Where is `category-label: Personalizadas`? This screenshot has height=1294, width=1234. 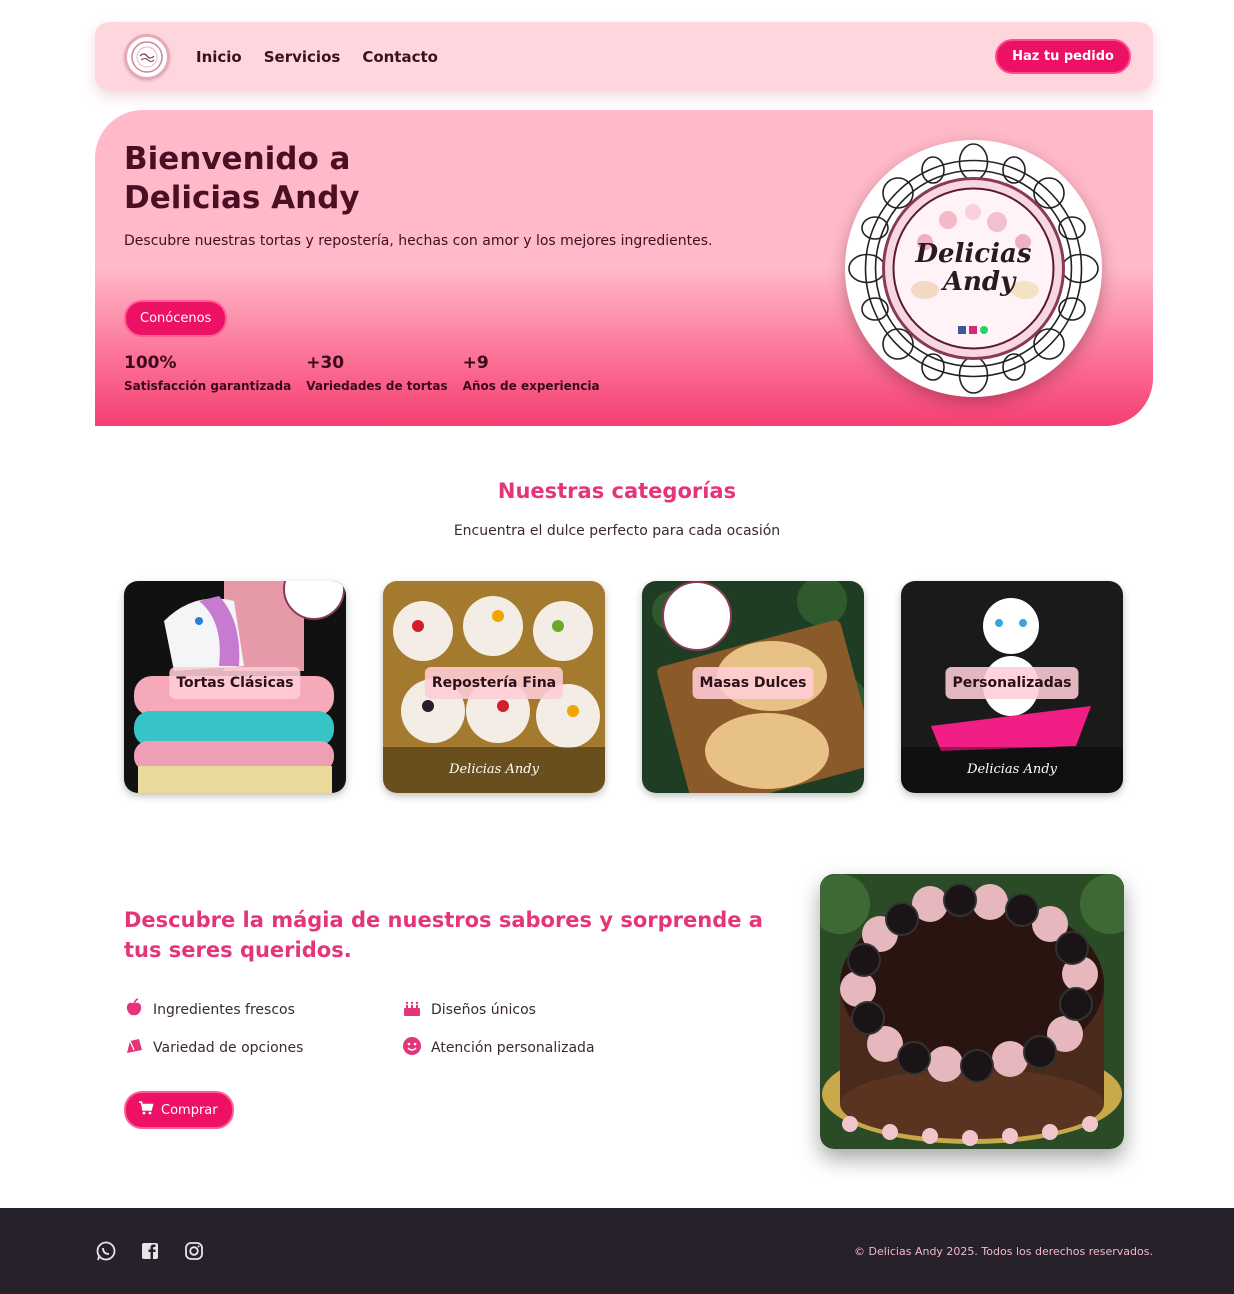 category-label: Personalizadas is located at coordinates (1012, 683).